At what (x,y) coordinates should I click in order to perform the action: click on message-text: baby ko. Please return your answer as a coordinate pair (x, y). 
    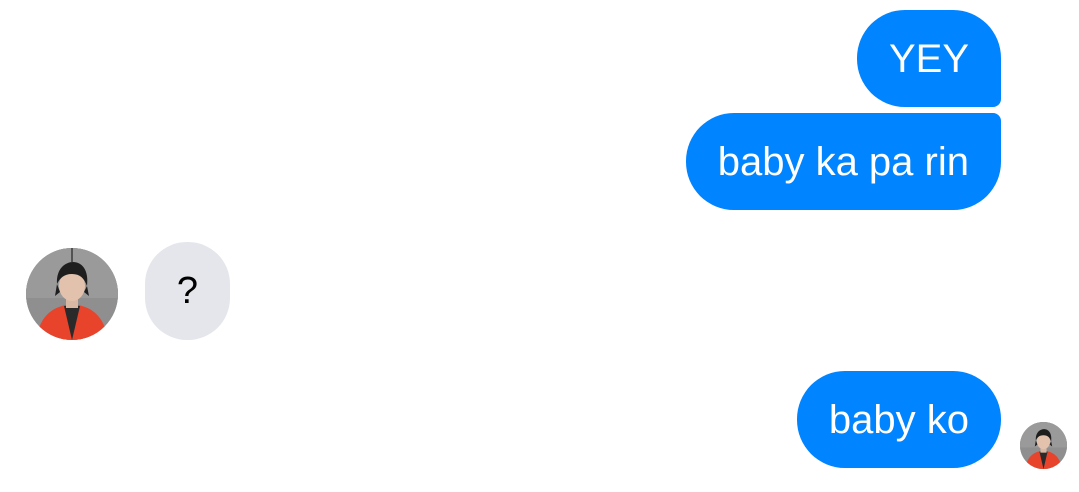
    Looking at the image, I should click on (898, 419).